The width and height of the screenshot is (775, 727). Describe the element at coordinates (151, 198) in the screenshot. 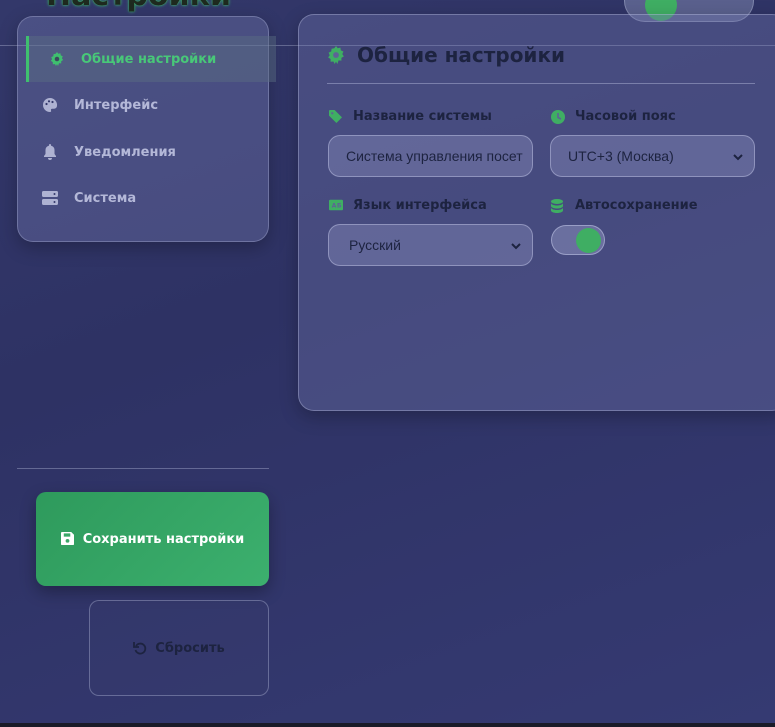

I see `sidebar-item-system: Система` at that location.